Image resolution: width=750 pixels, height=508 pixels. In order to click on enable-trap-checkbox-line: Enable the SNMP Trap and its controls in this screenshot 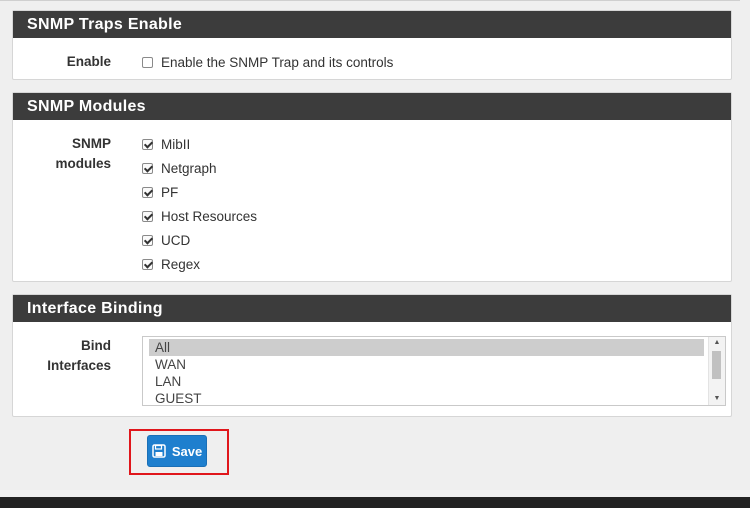, I will do `click(267, 62)`.